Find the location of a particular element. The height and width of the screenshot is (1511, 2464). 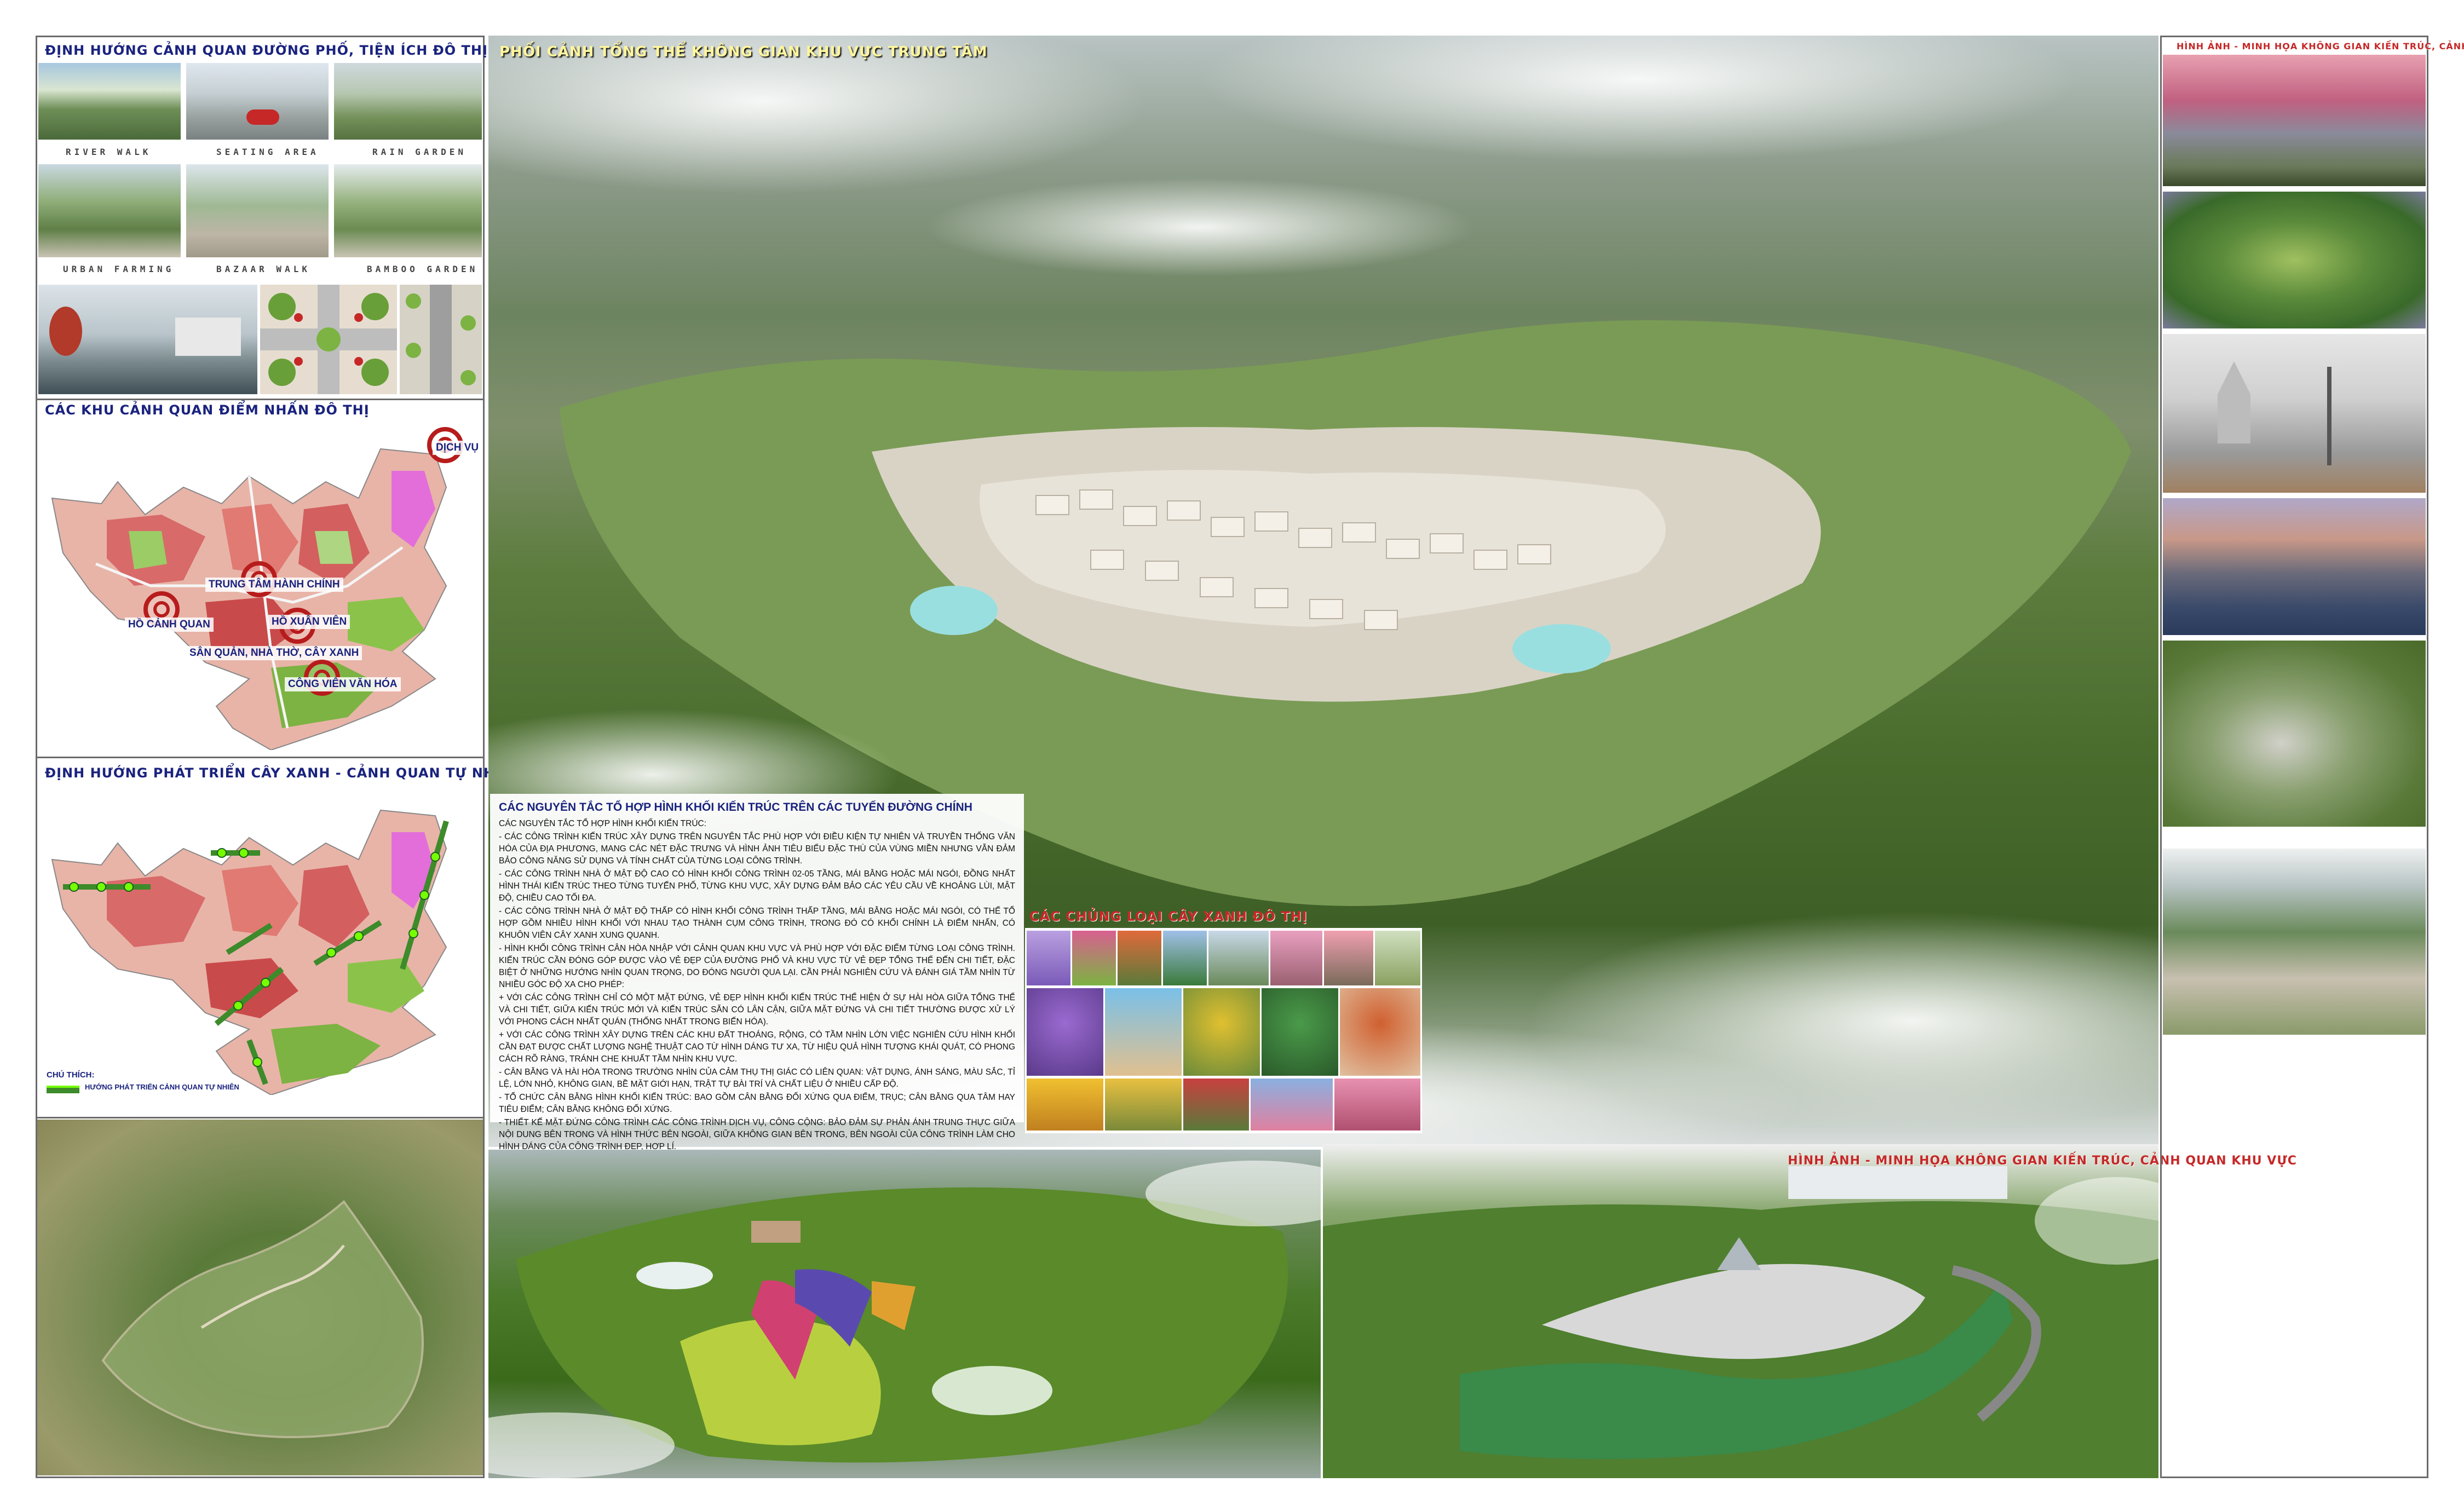

green-map-svg is located at coordinates (250, 952).